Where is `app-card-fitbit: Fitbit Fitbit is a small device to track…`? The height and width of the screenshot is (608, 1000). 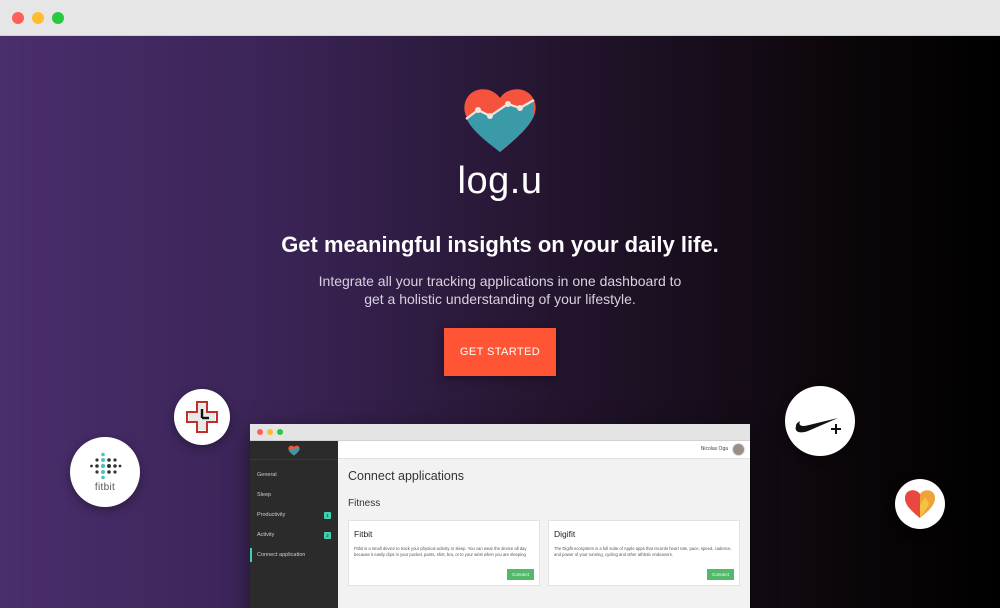
app-card-fitbit: Fitbit Fitbit is a small device to track… is located at coordinates (444, 553).